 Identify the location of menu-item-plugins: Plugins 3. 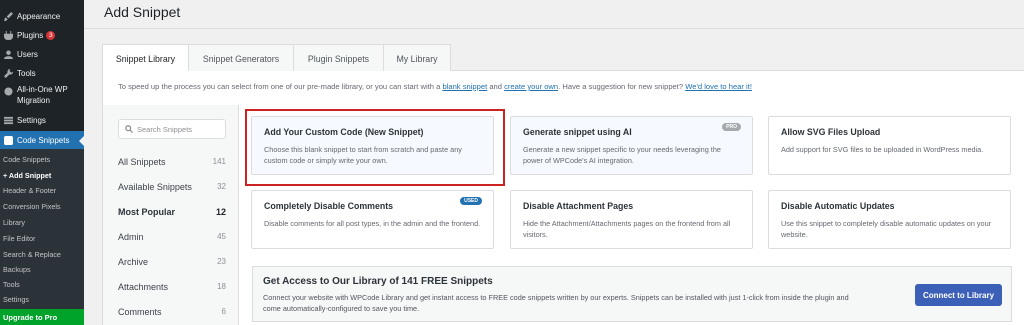
(42, 35).